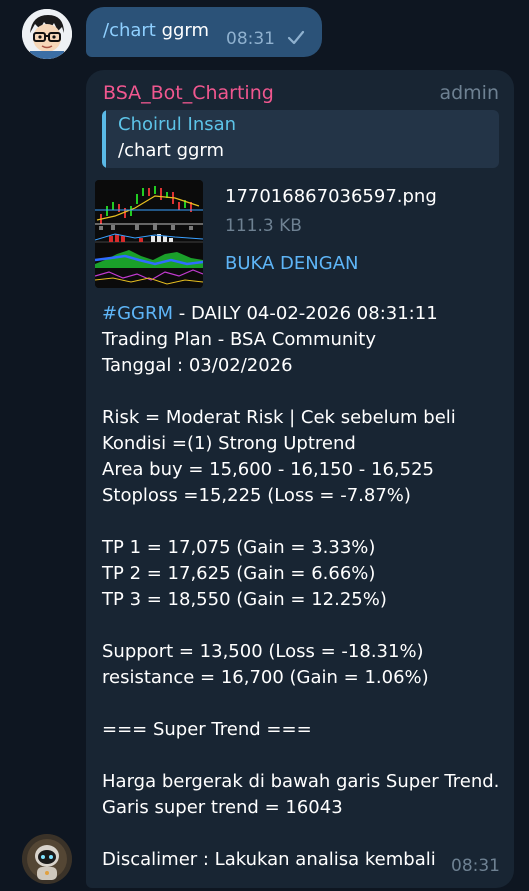 This screenshot has width=529, height=891. I want to click on message-line: Discalimer : Lakukan analisa kembali, so click(269, 859).